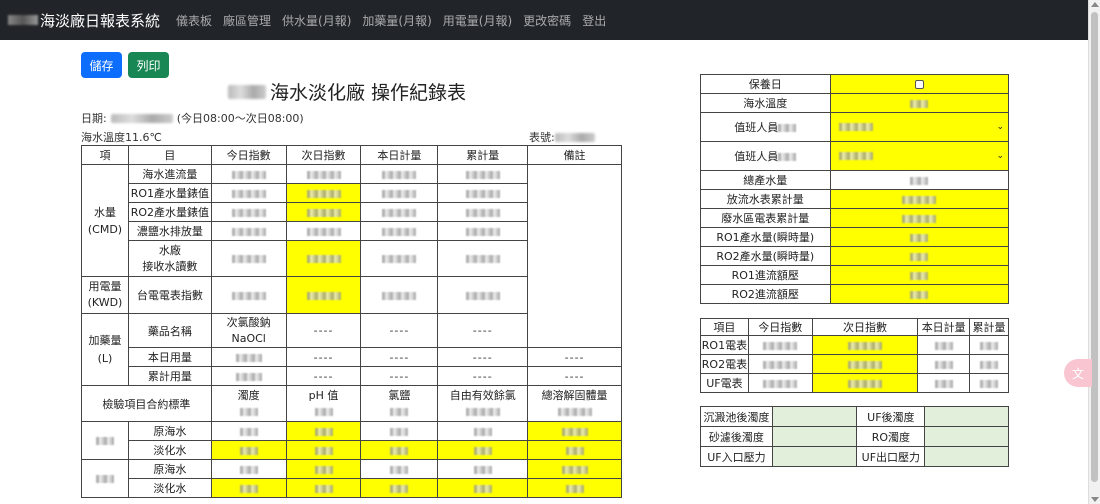 Image resolution: width=1100 pixels, height=504 pixels. Describe the element at coordinates (1078, 373) in the screenshot. I see `translate-icon: 文` at that location.